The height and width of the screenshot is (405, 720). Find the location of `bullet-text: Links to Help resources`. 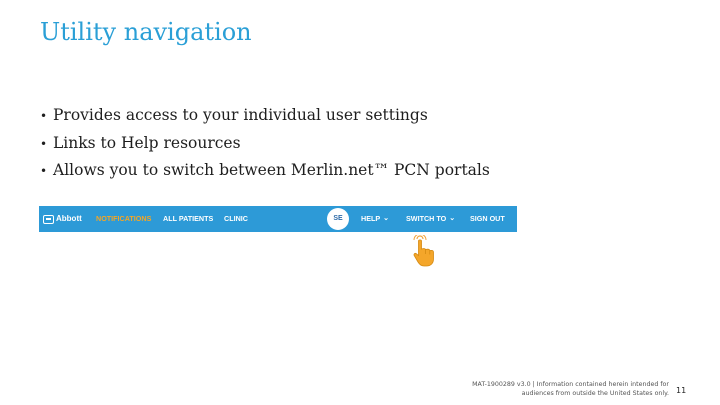

bullet-text: Links to Help resources is located at coordinates (147, 142).